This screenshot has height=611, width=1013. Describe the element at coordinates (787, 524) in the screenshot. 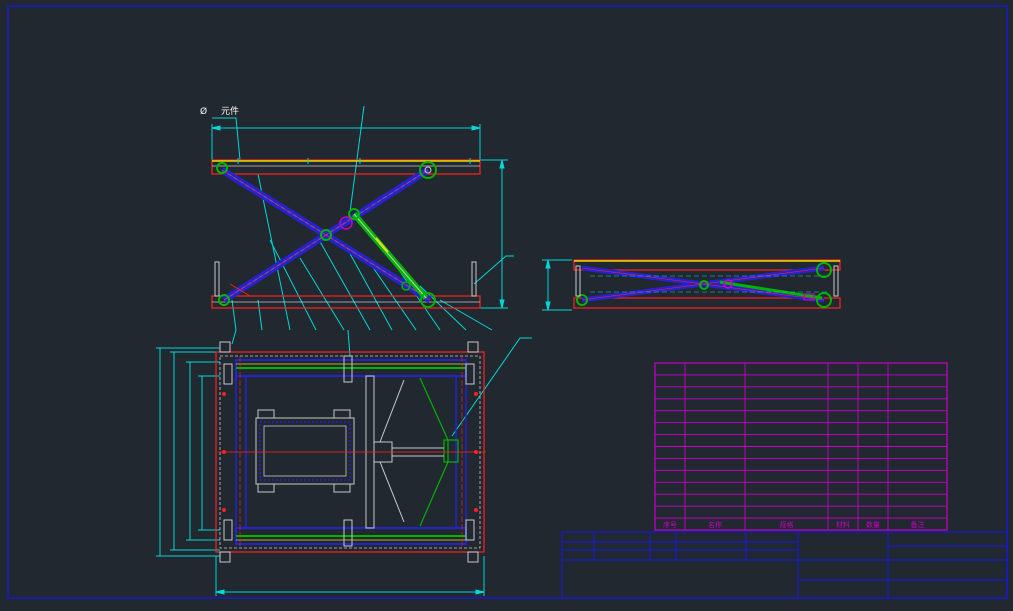

I see `bom-header-cell: 规格` at that location.